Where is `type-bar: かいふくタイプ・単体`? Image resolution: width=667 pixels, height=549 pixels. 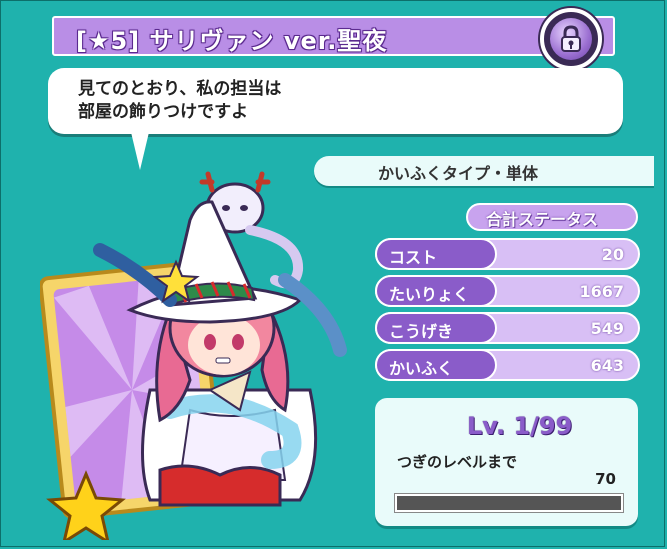 type-bar: かいふくタイプ・単体 is located at coordinates (484, 171).